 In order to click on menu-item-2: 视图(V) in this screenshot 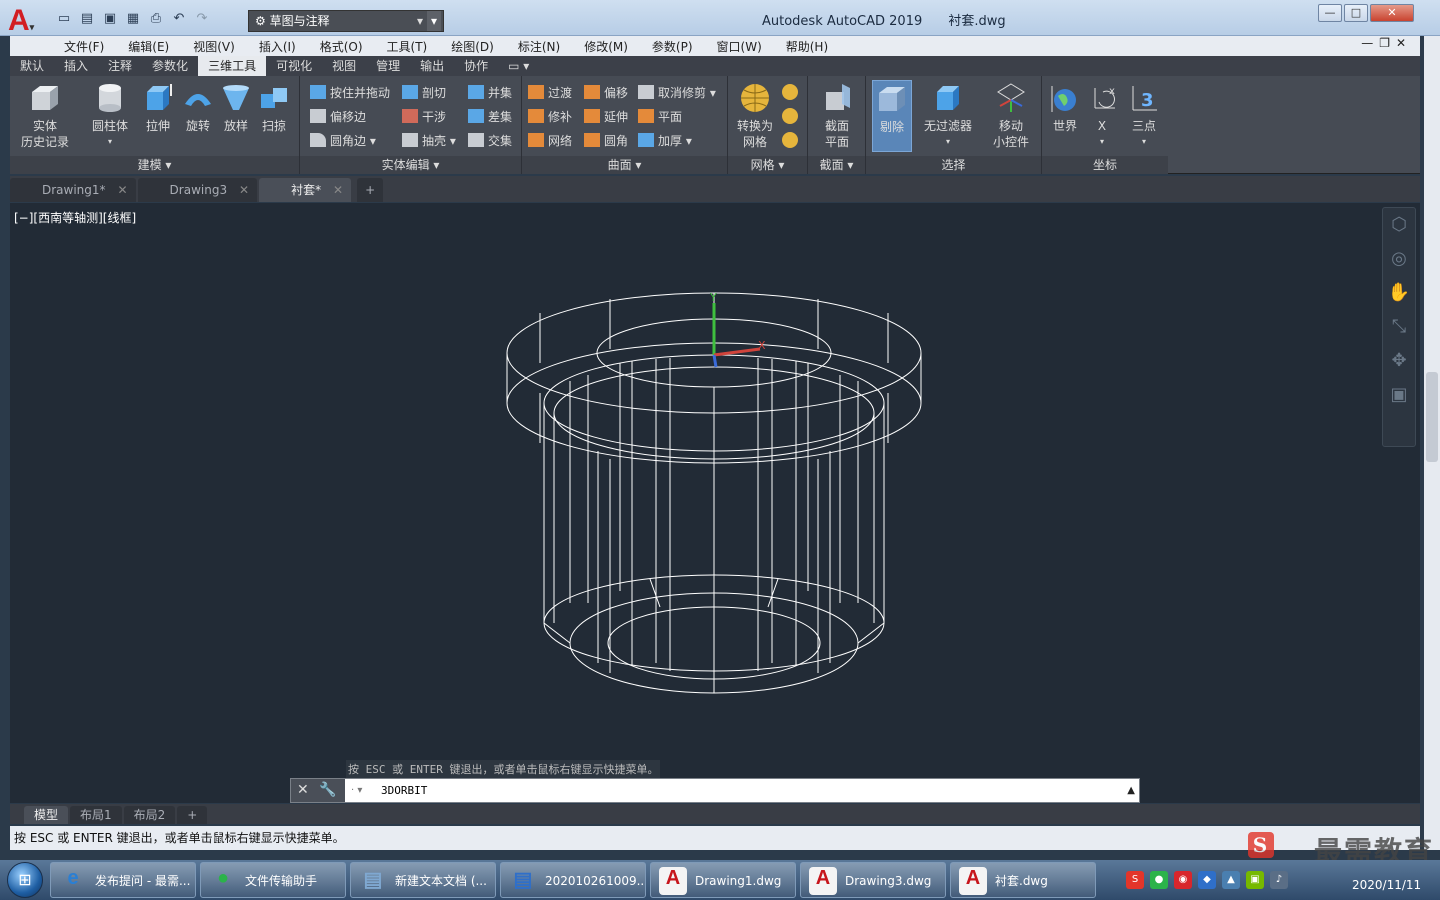, I will do `click(214, 46)`.